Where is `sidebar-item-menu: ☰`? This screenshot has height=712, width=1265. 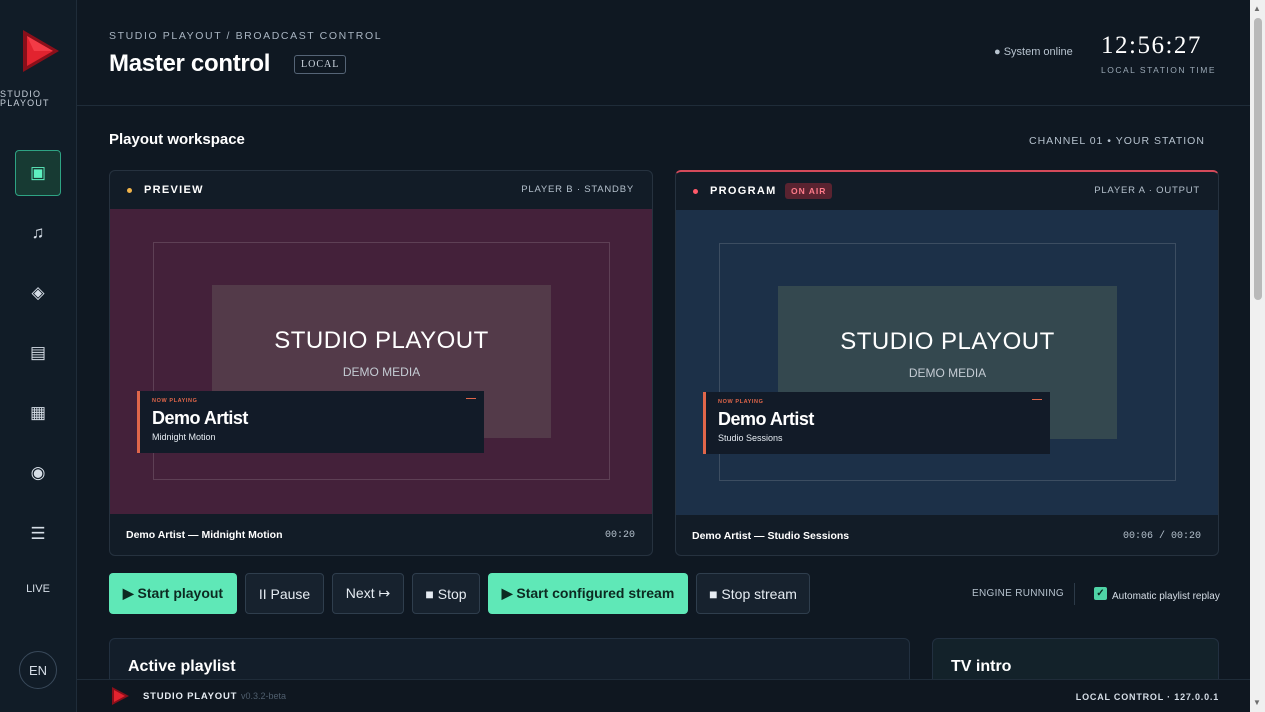 sidebar-item-menu: ☰ is located at coordinates (38, 534).